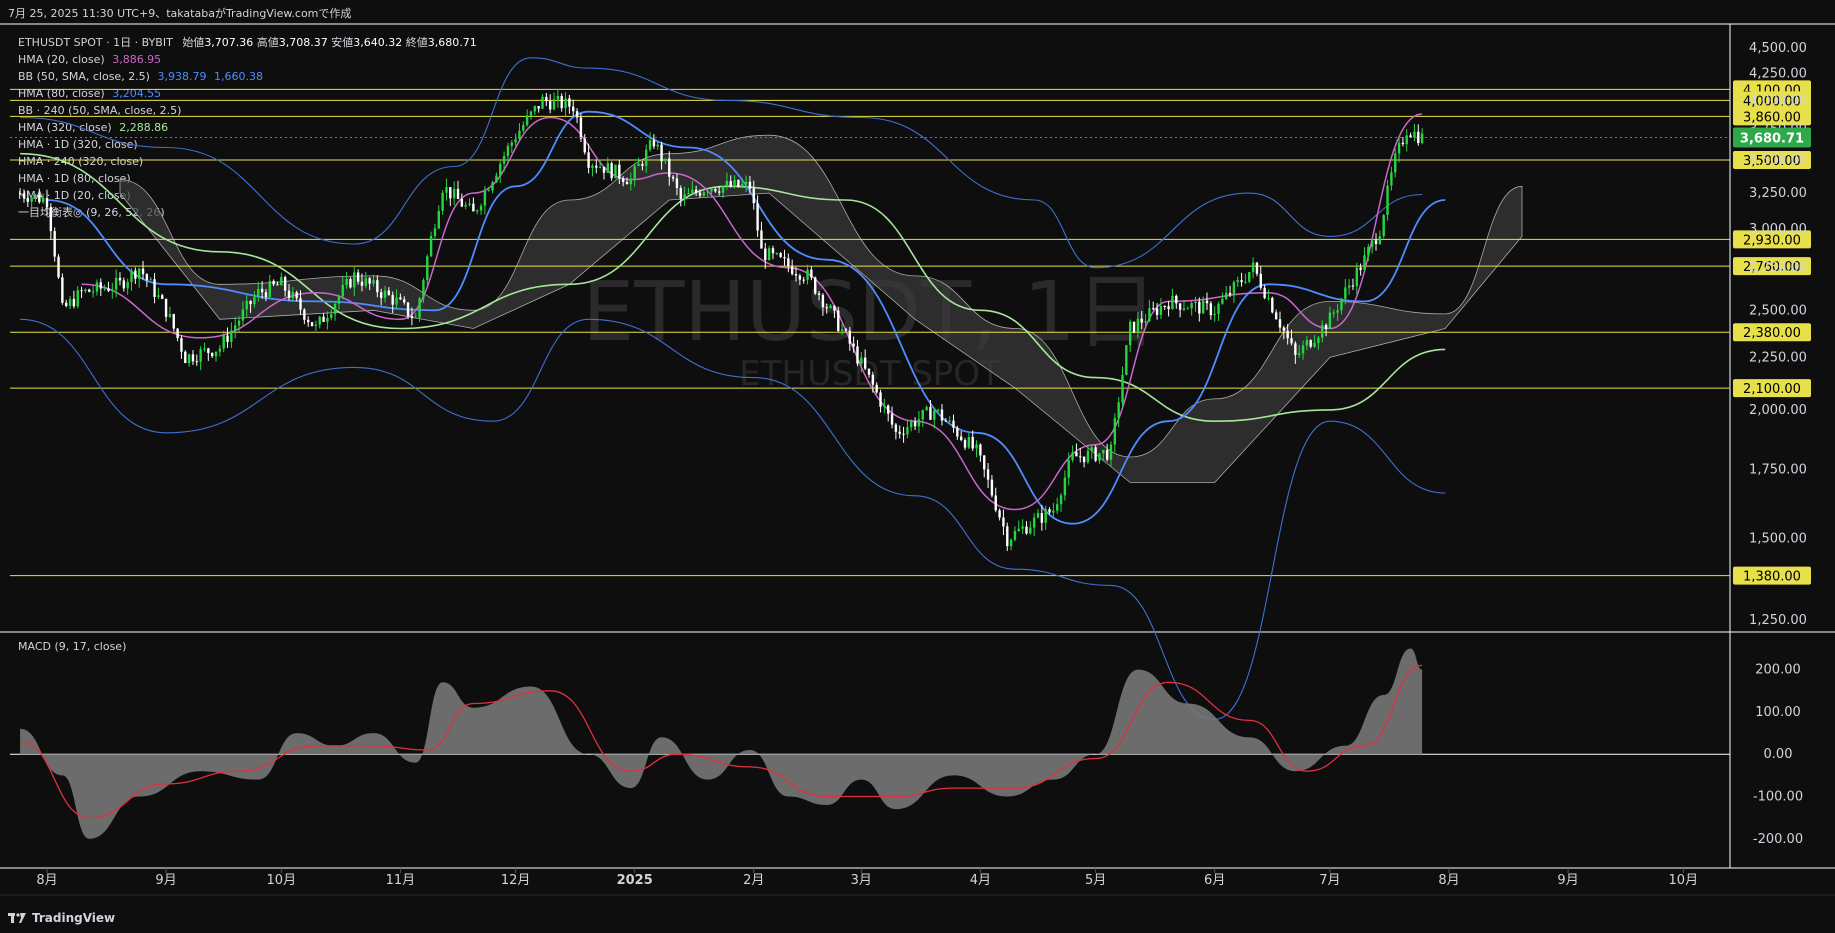  I want to click on time-tick-label: 9月, so click(1567, 880).